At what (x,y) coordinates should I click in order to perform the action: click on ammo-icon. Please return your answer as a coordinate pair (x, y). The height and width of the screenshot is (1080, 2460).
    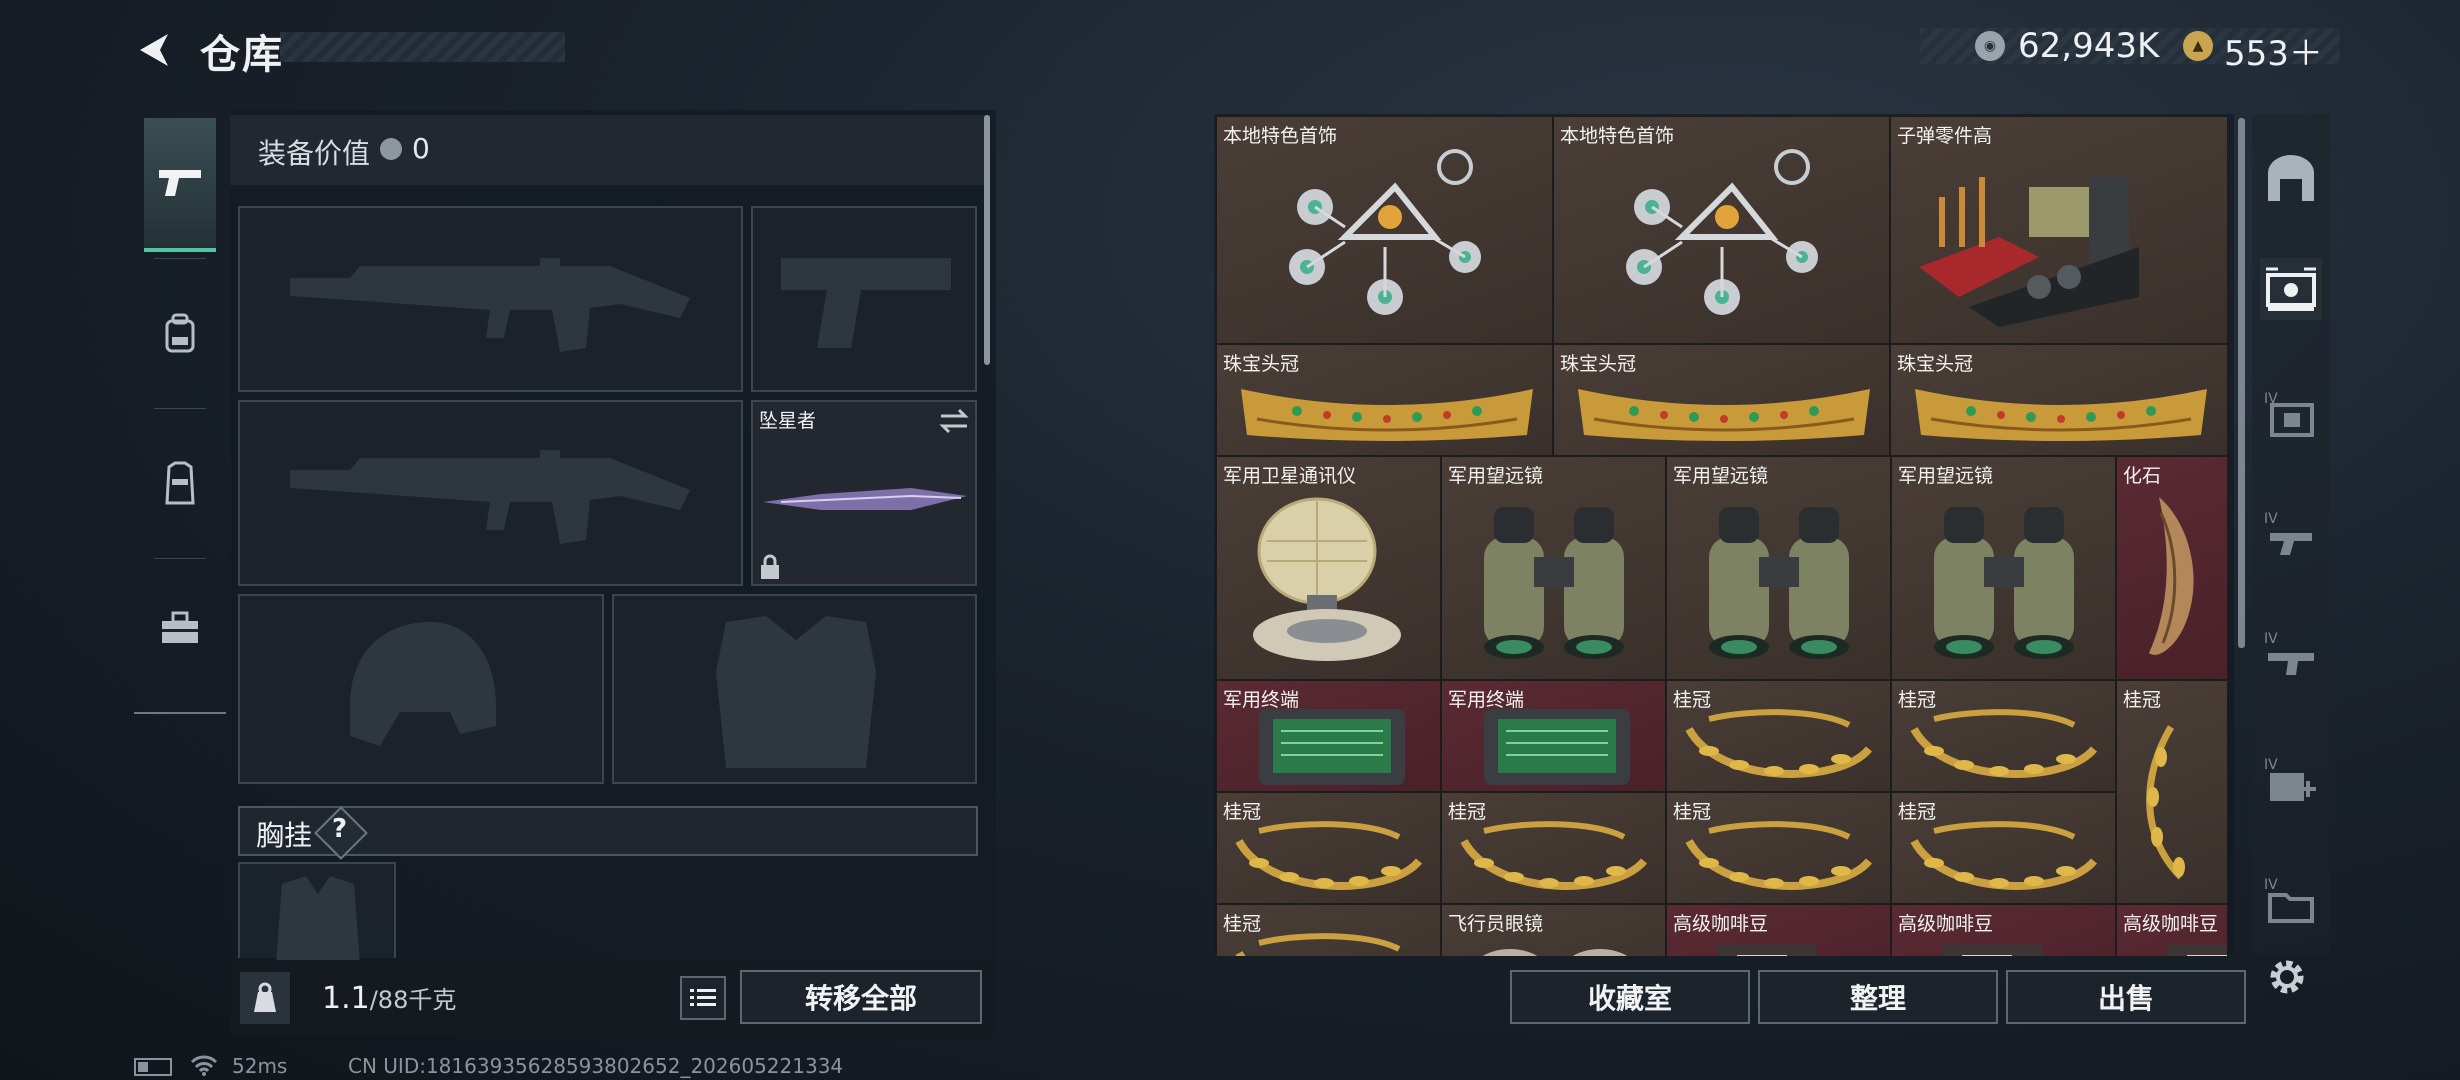
    Looking at the image, I should click on (2029, 252).